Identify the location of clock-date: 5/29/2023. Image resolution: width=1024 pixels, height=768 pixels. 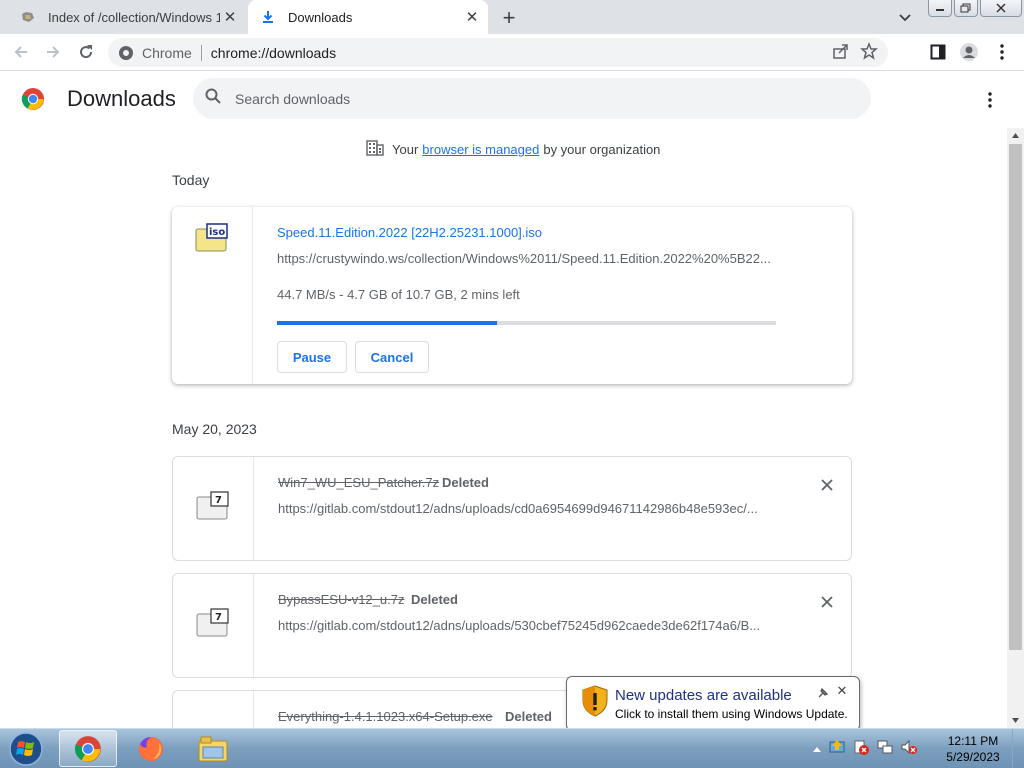
(973, 757).